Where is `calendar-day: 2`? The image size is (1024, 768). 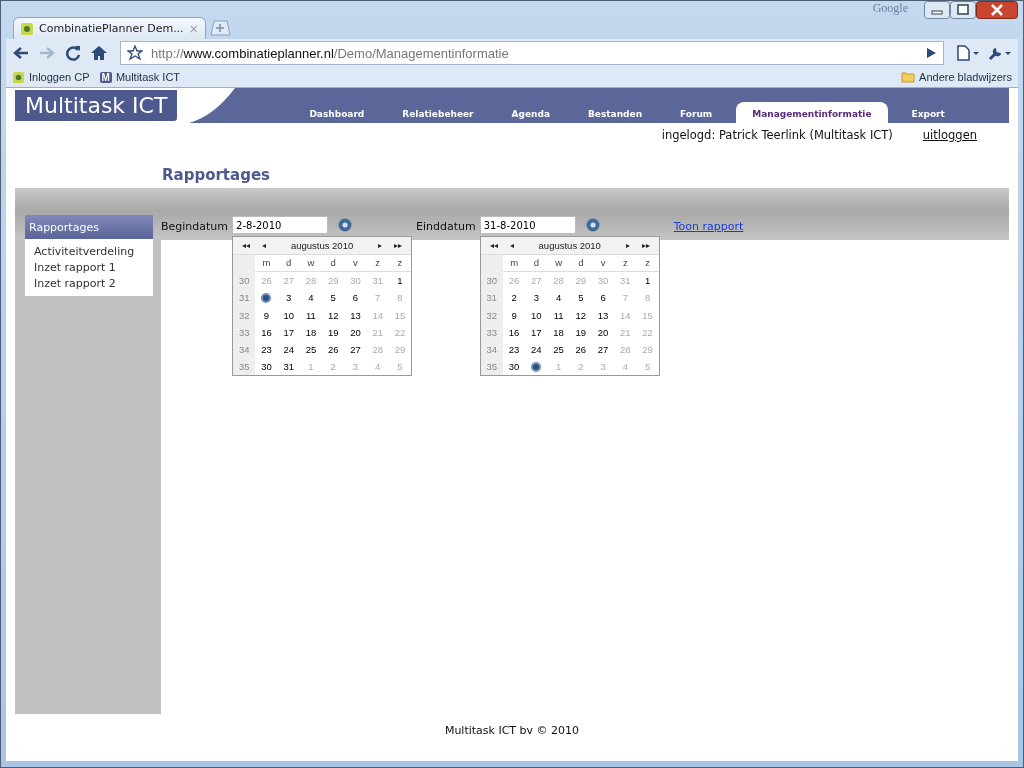 calendar-day: 2 is located at coordinates (514, 298).